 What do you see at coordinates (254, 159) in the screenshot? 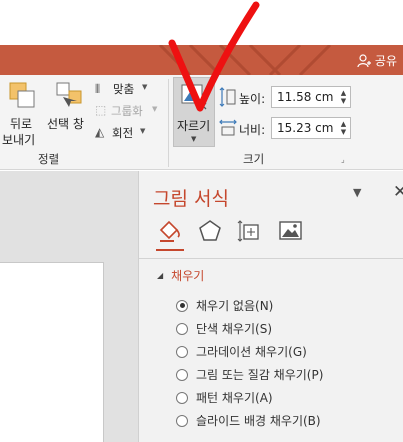
I see `size-group-label: 크기` at bounding box center [254, 159].